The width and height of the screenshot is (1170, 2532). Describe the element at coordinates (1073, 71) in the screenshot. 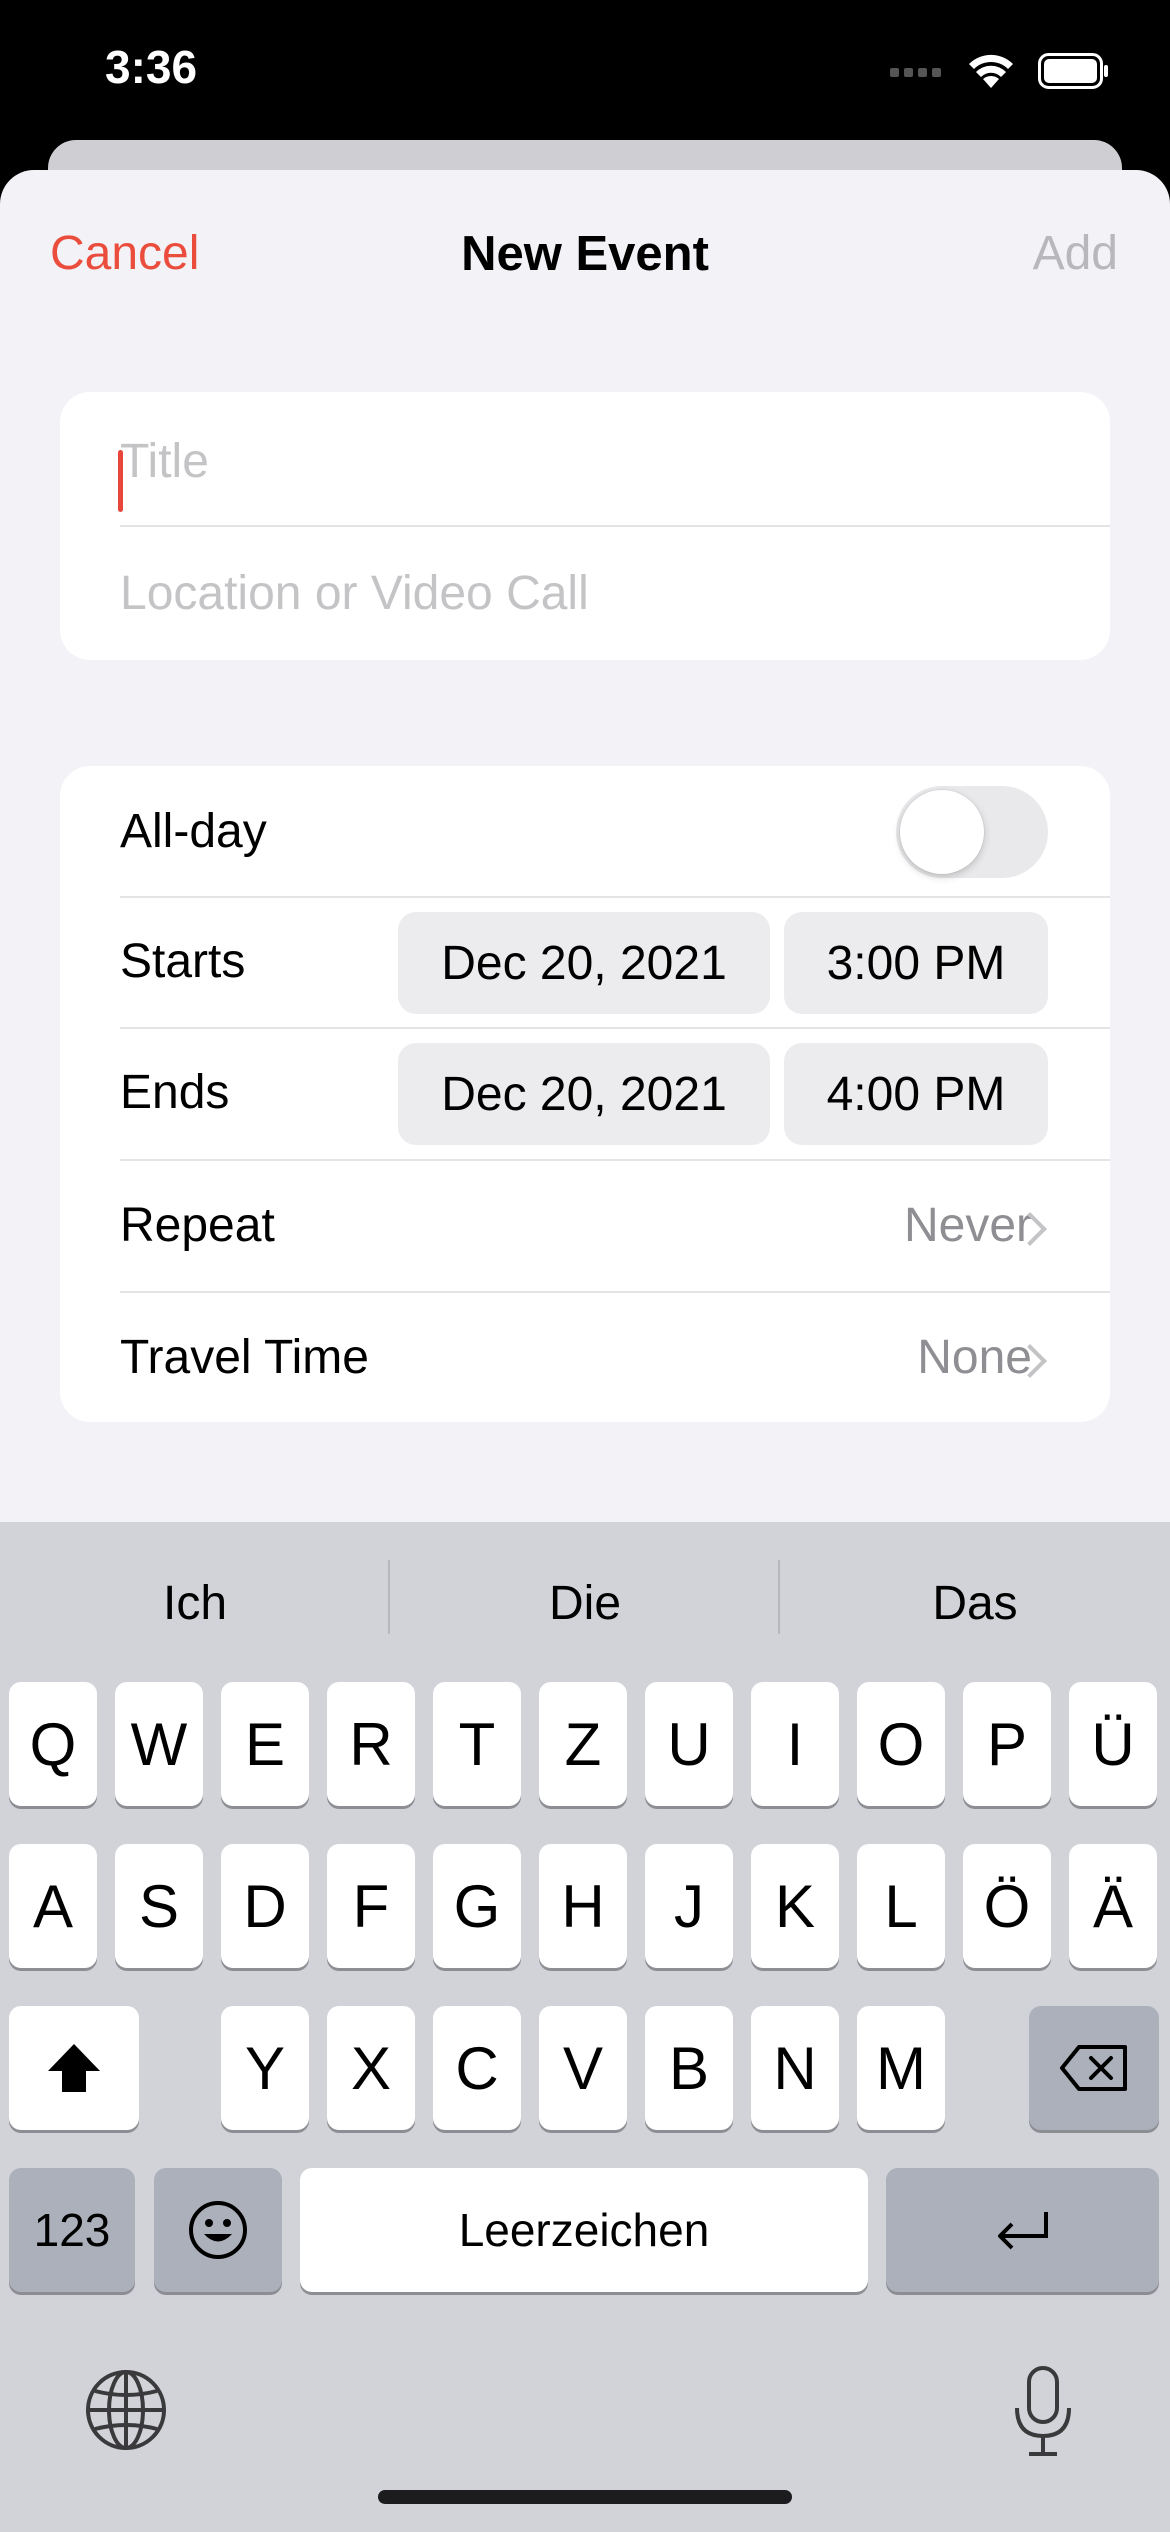

I see `battery-icon` at that location.